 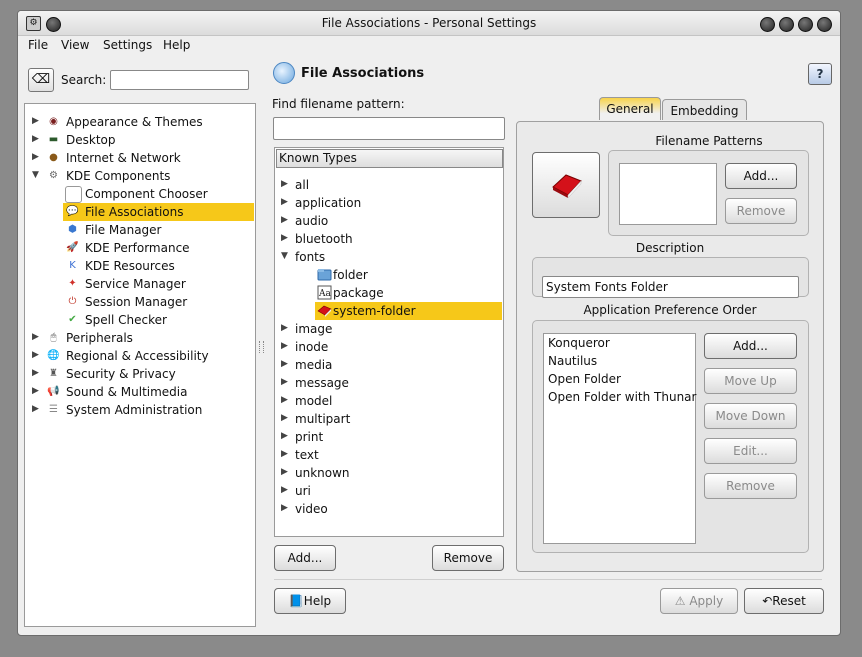 What do you see at coordinates (579, 343) in the screenshot?
I see `application-list-item: Konqueror` at bounding box center [579, 343].